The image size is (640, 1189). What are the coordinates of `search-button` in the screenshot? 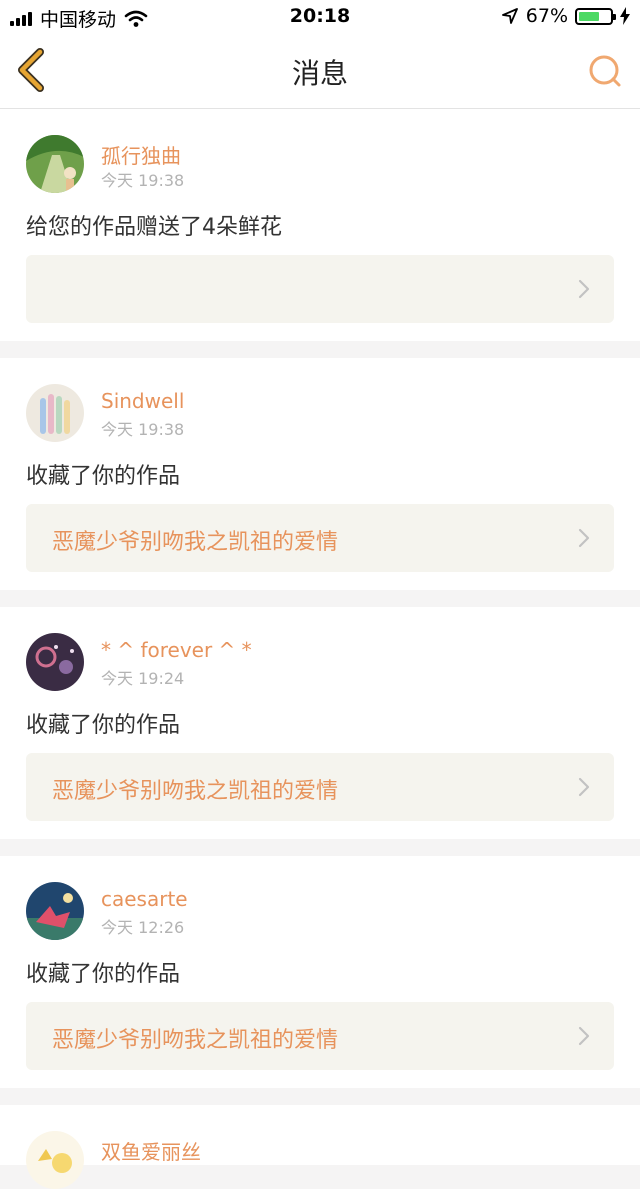 It's located at (605, 71).